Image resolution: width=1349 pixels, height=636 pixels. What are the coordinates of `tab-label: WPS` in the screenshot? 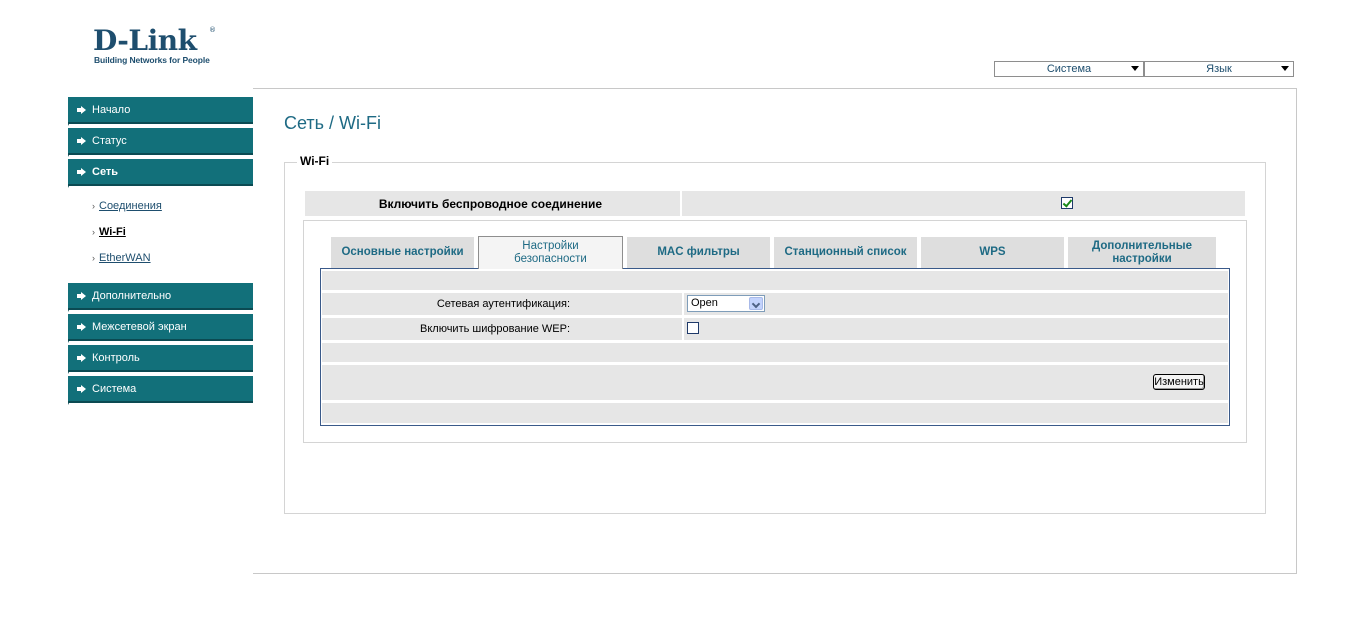 It's located at (992, 252).